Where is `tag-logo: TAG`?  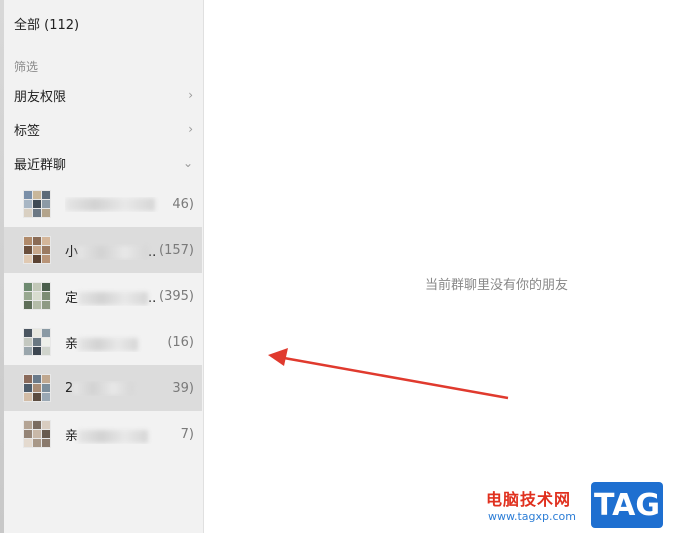 tag-logo: TAG is located at coordinates (627, 505).